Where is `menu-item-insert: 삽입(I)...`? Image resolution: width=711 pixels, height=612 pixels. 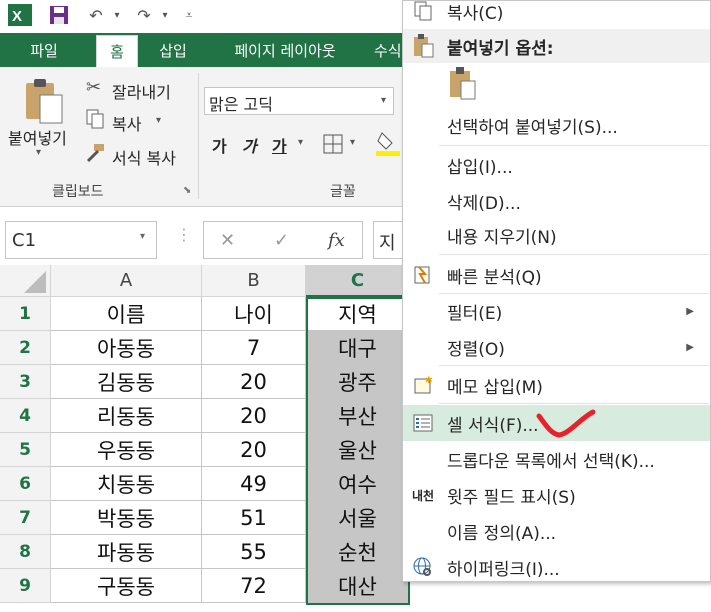 menu-item-insert: 삽입(I)... is located at coordinates (556, 165).